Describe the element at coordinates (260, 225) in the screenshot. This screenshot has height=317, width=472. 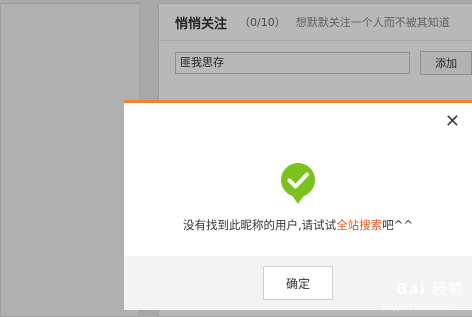
I see `message-text: 没有找到此昵称的用户,请试试` at that location.